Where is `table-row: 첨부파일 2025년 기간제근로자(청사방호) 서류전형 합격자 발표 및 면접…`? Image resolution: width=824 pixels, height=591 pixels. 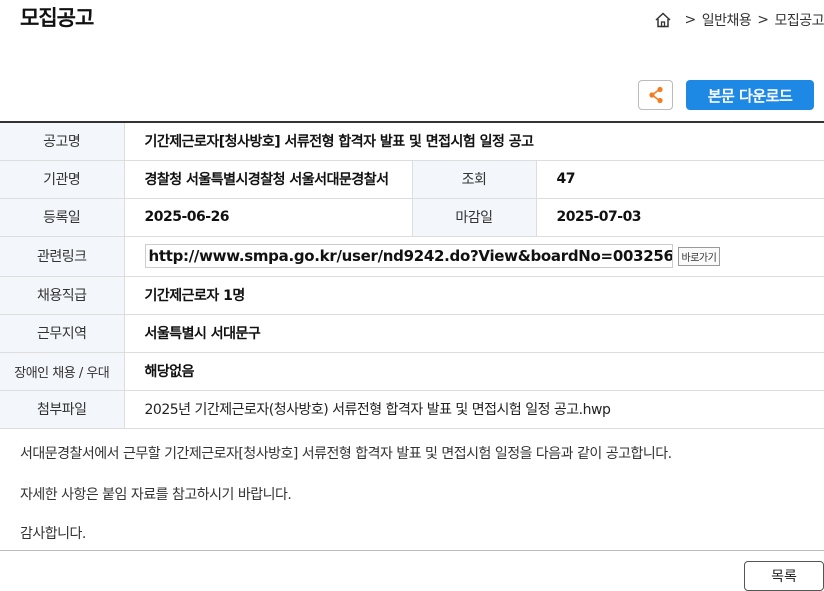
table-row: 첨부파일 2025년 기간제근로자(청사방호) 서류전형 합격자 발표 및 면접… is located at coordinates (412, 409).